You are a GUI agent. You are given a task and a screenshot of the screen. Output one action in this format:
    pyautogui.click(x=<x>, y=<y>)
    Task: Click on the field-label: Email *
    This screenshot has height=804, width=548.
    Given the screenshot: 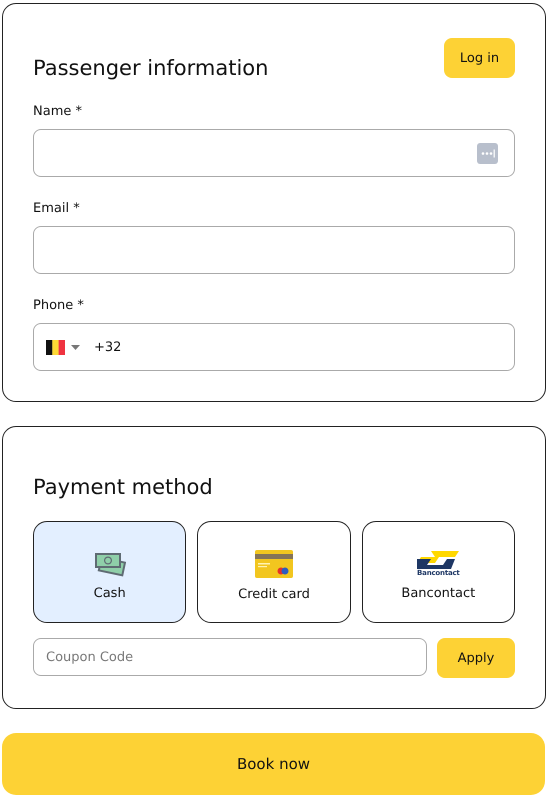 What is the action you would take?
    pyautogui.click(x=57, y=208)
    